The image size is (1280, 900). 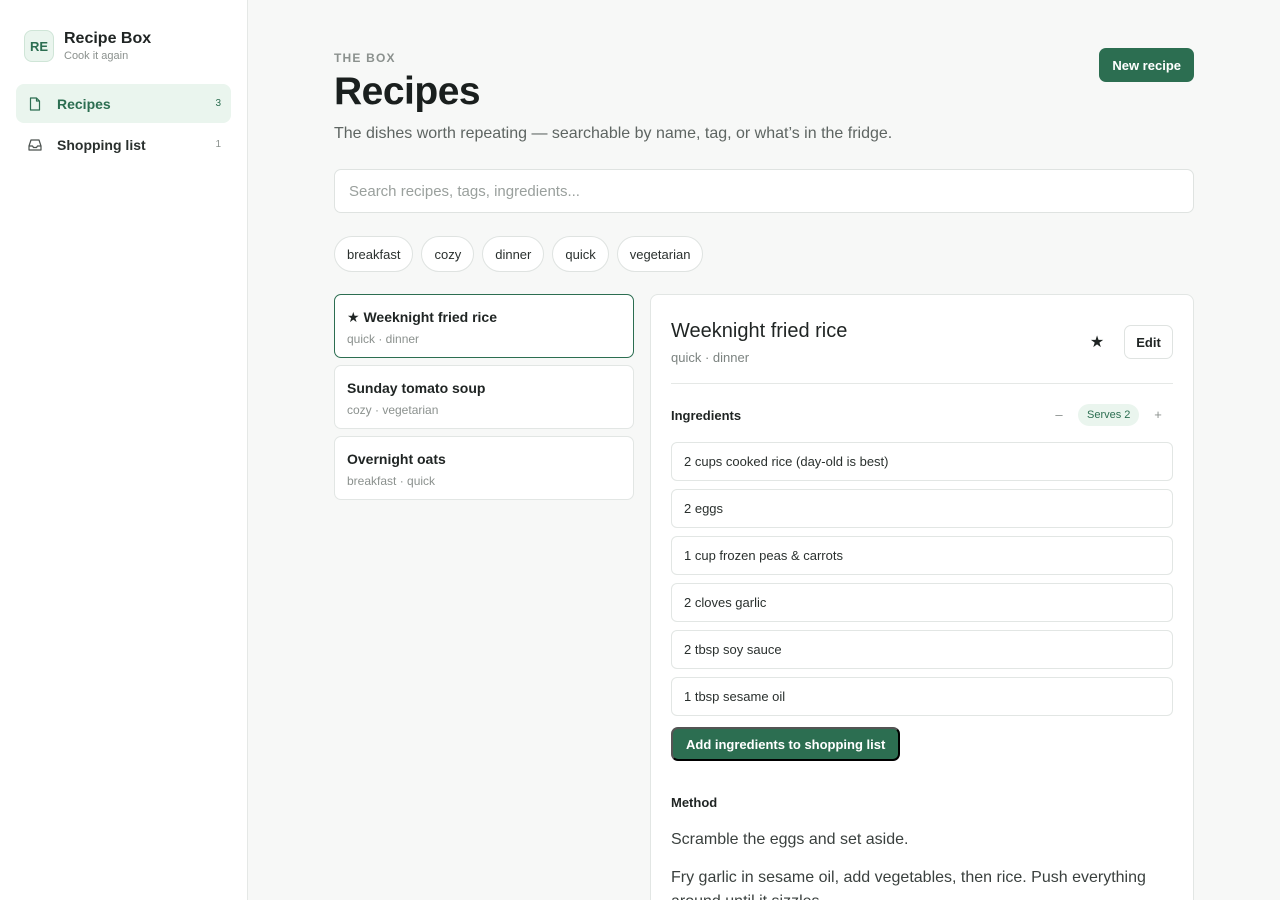 What do you see at coordinates (1109, 415) in the screenshot?
I see `servings-badge: Serves 2` at bounding box center [1109, 415].